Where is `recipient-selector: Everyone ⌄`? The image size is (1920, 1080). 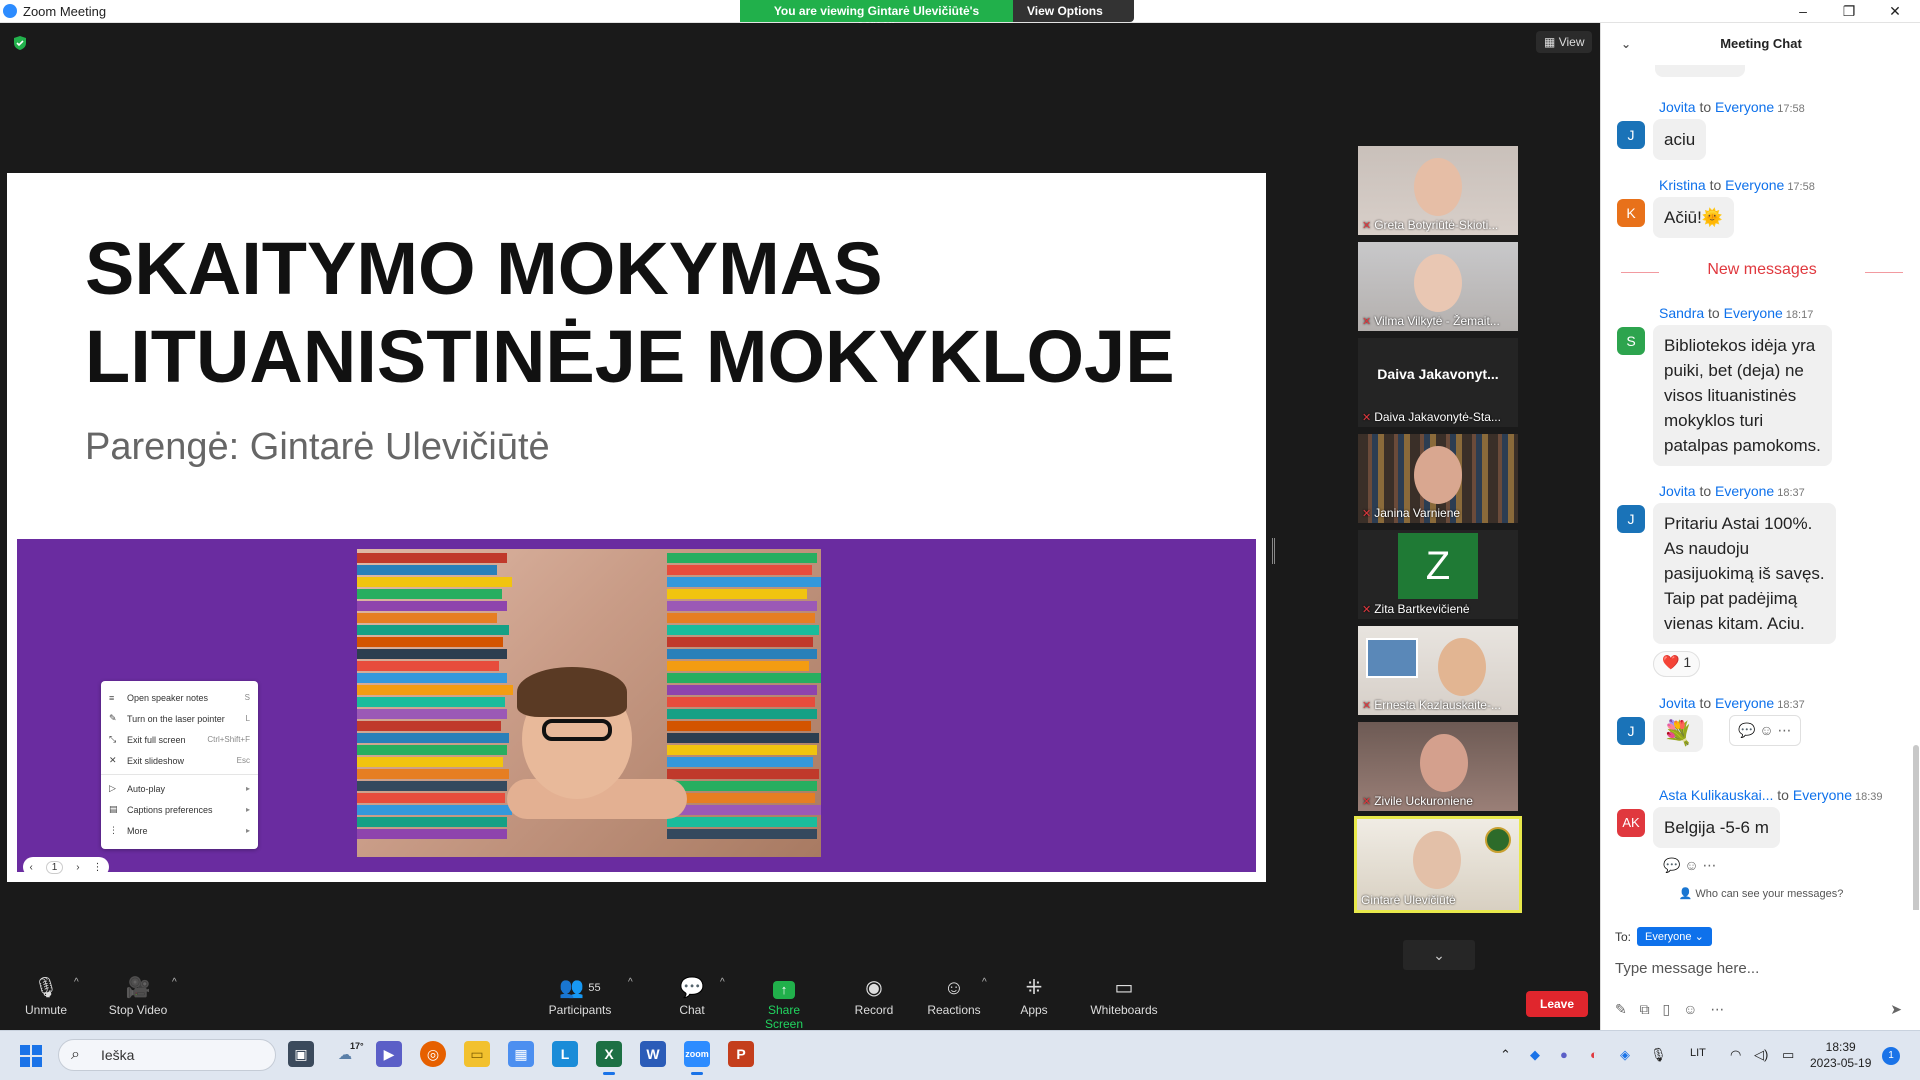
recipient-selector: Everyone ⌄ is located at coordinates (1674, 936).